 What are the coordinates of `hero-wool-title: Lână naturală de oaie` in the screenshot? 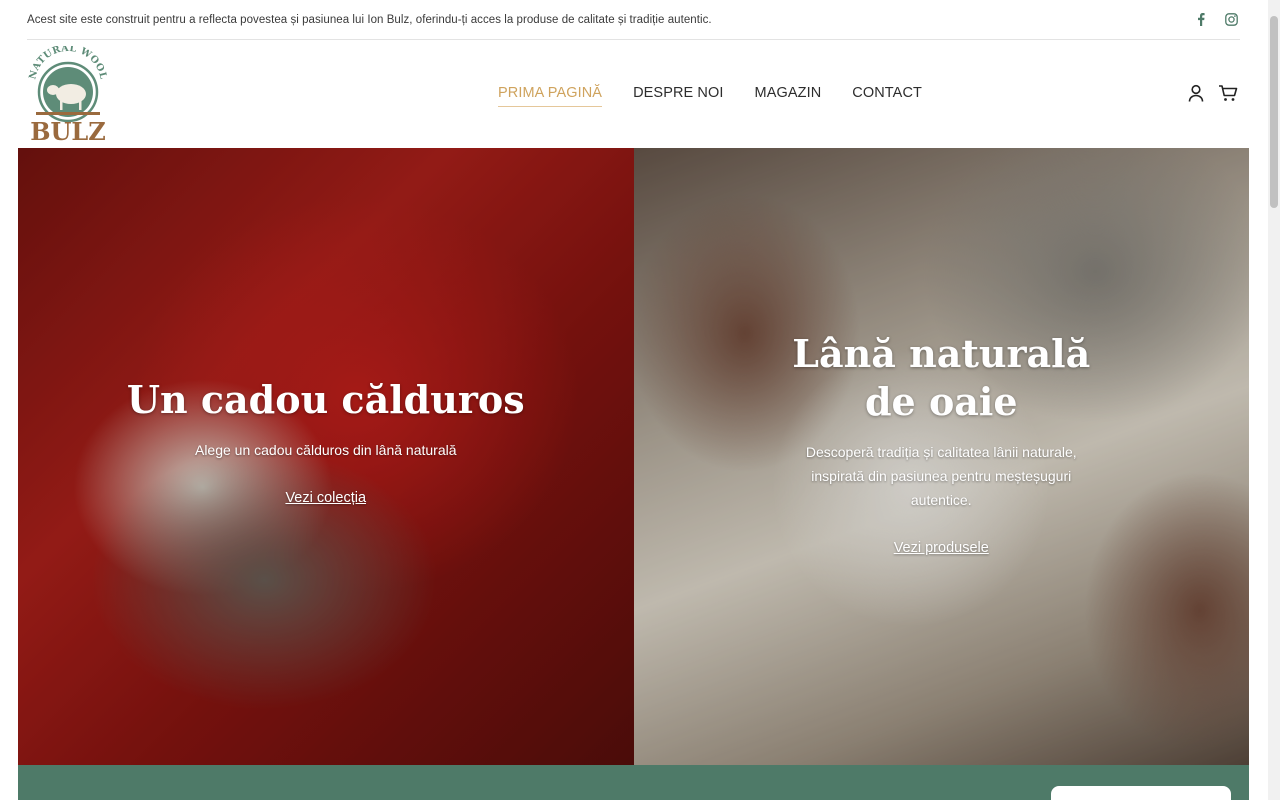 It's located at (941, 377).